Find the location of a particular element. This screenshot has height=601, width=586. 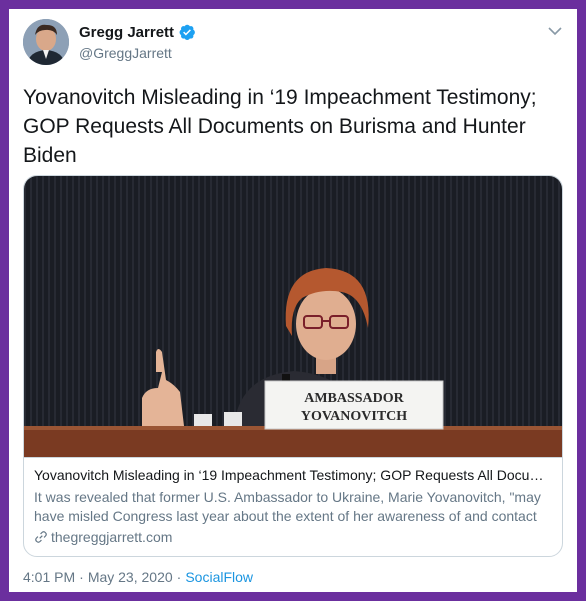

author-handle: @GreggJarrett is located at coordinates (125, 53).